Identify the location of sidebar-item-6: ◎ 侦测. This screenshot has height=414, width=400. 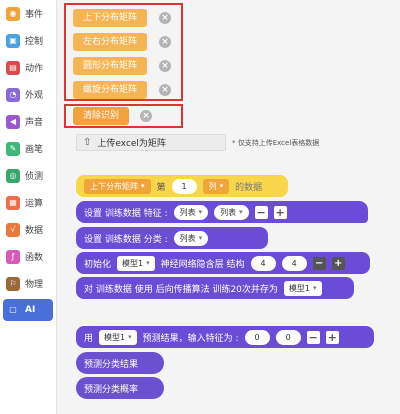
(28, 175).